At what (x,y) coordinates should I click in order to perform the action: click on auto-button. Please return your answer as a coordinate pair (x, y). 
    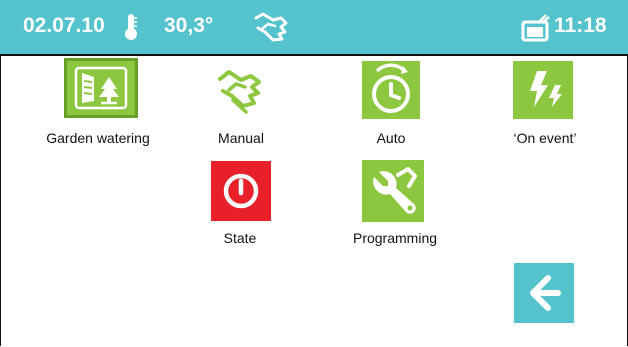
    Looking at the image, I should click on (391, 90).